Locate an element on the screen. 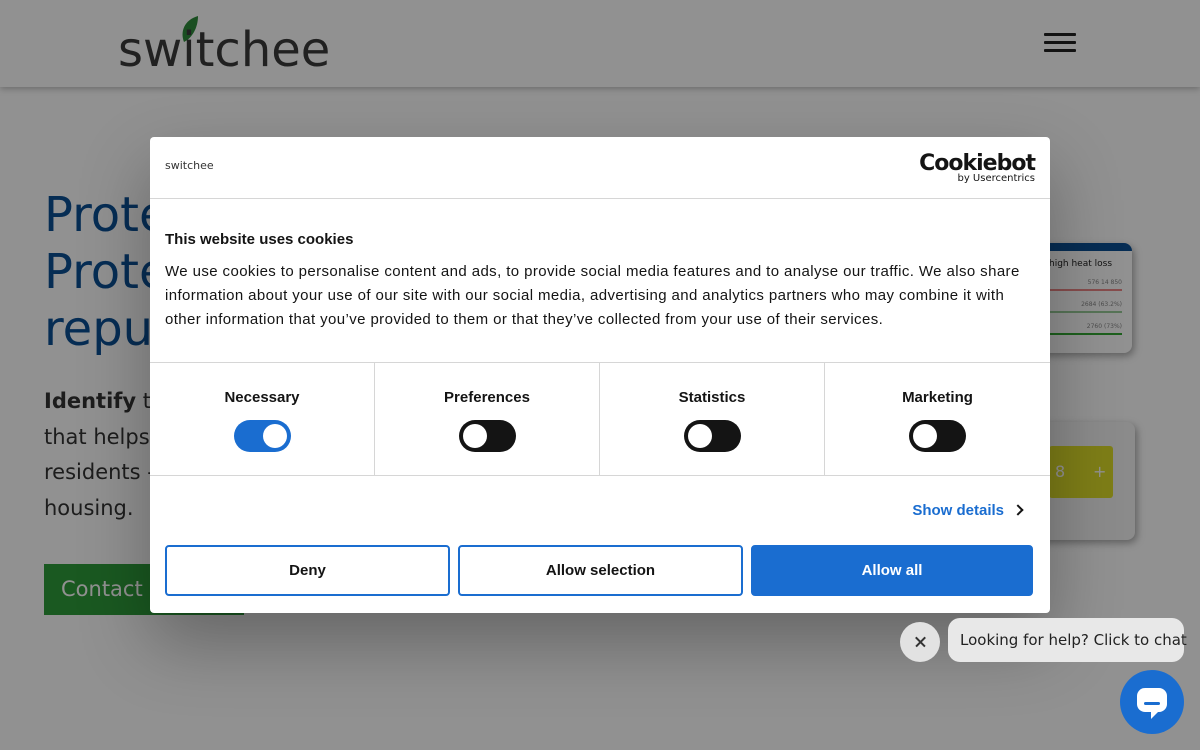  preferences-toggle is located at coordinates (487, 436).